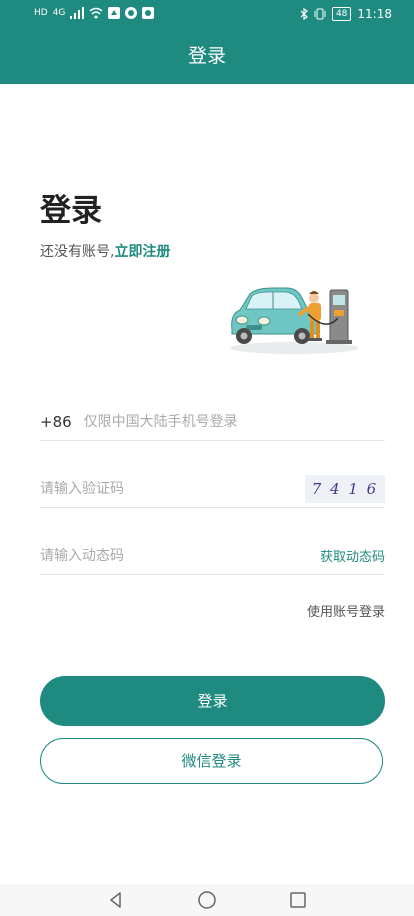  I want to click on signal-icon, so click(77, 13).